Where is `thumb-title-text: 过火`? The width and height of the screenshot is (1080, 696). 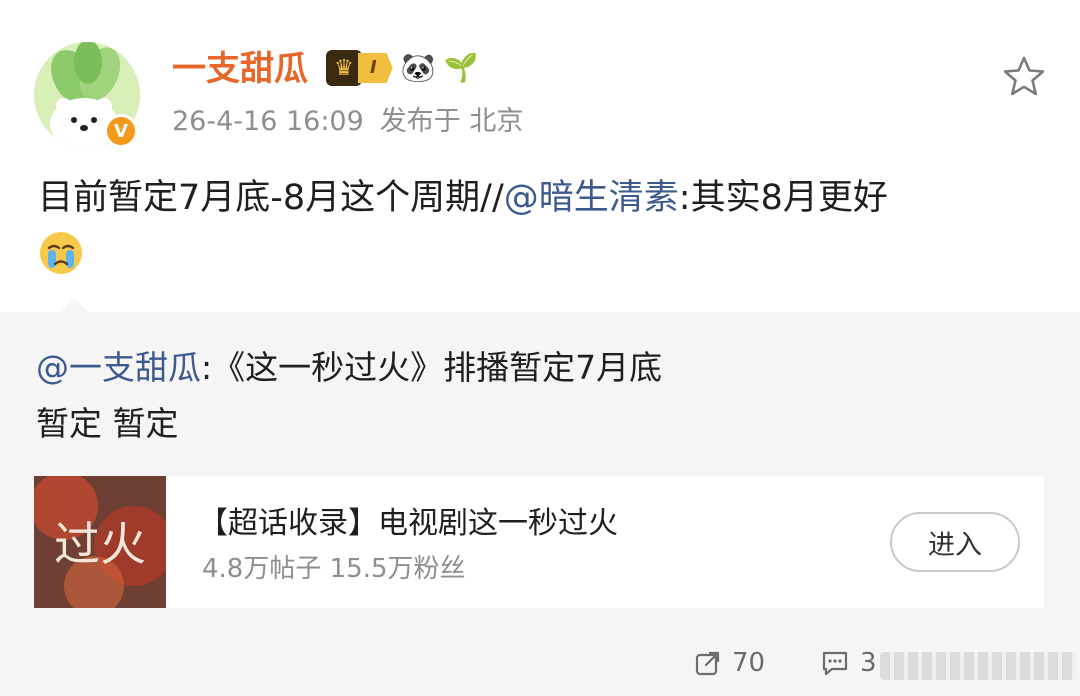
thumb-title-text: 过火 is located at coordinates (100, 544).